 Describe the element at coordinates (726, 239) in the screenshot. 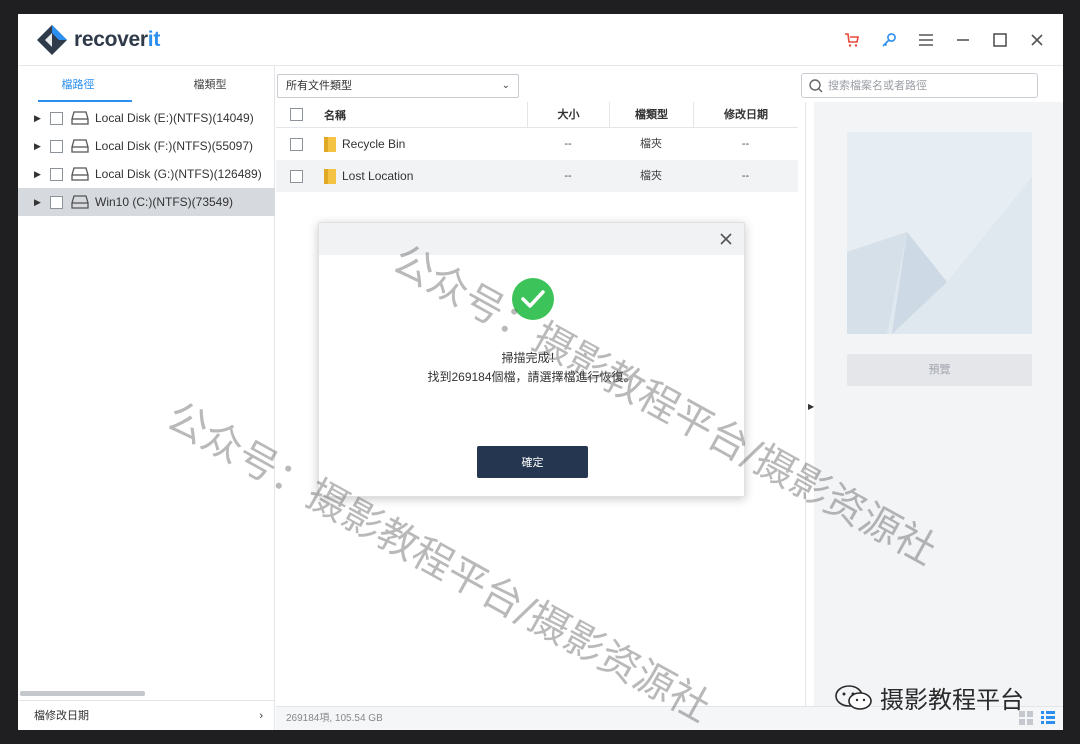

I see `dialog-close-icon` at that location.